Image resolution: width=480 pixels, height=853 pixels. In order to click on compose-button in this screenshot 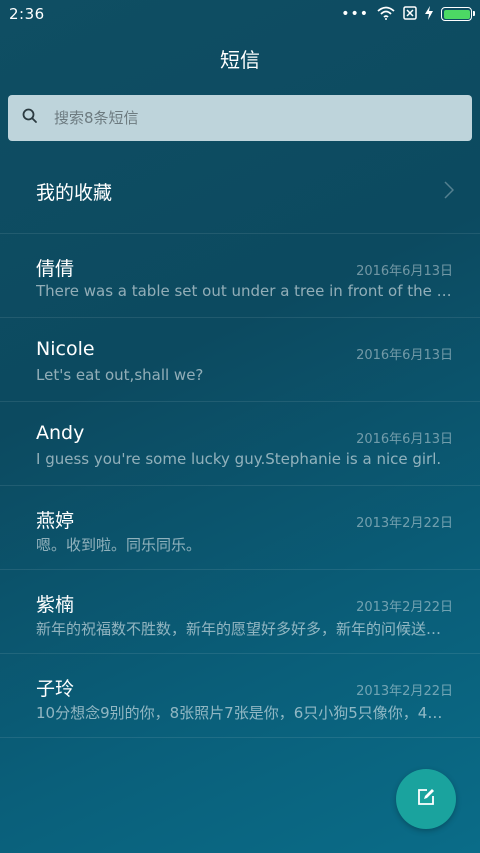, I will do `click(426, 799)`.